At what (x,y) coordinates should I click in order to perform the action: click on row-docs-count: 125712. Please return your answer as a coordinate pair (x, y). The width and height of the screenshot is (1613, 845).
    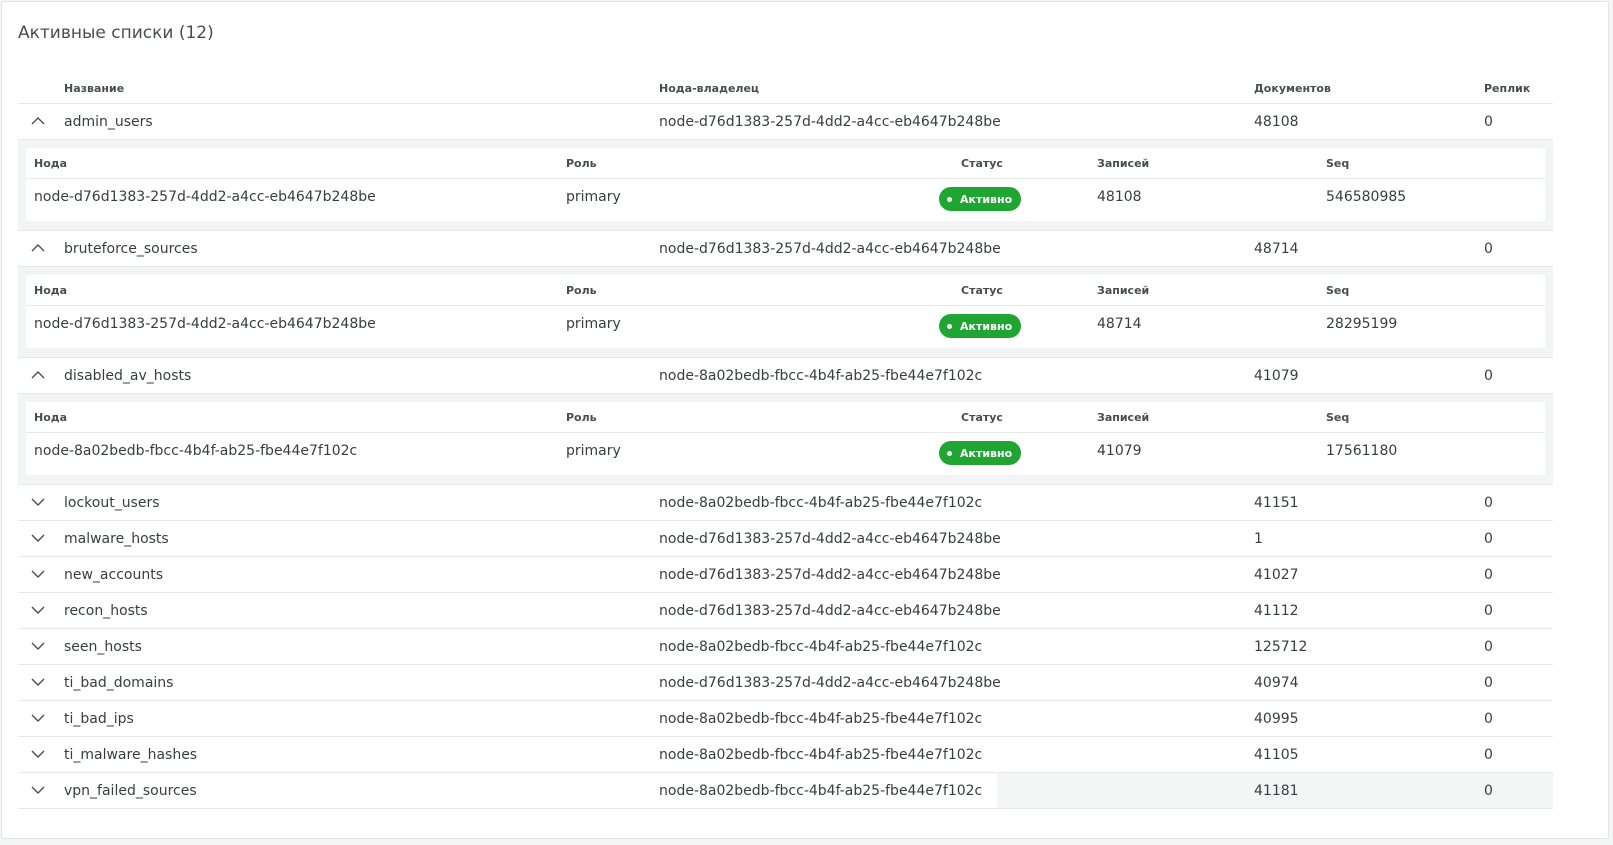
    Looking at the image, I should click on (1281, 647).